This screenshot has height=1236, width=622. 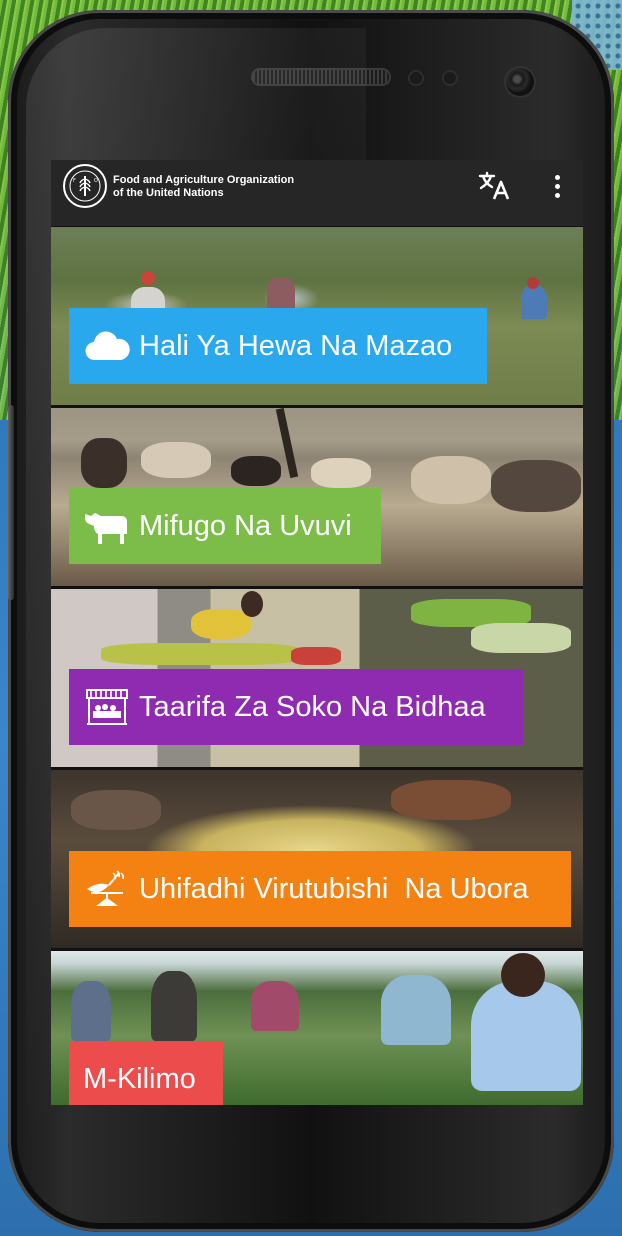 I want to click on menu-label-mkilimo: M-Kilimo, so click(x=139, y=1078).